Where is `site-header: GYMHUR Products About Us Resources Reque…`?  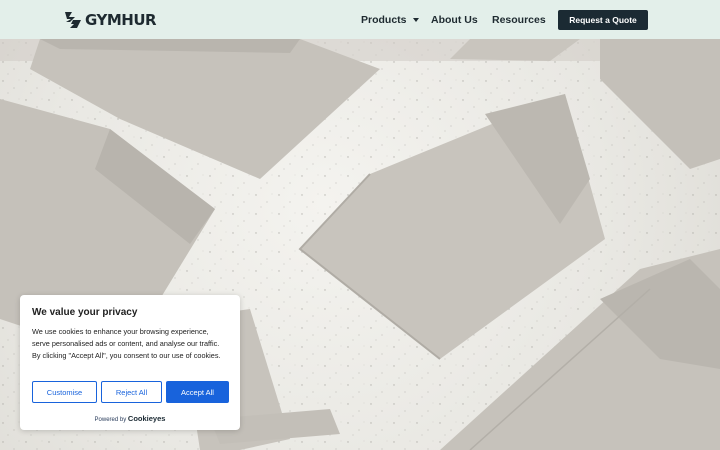 site-header: GYMHUR Products About Us Resources Reque… is located at coordinates (360, 19).